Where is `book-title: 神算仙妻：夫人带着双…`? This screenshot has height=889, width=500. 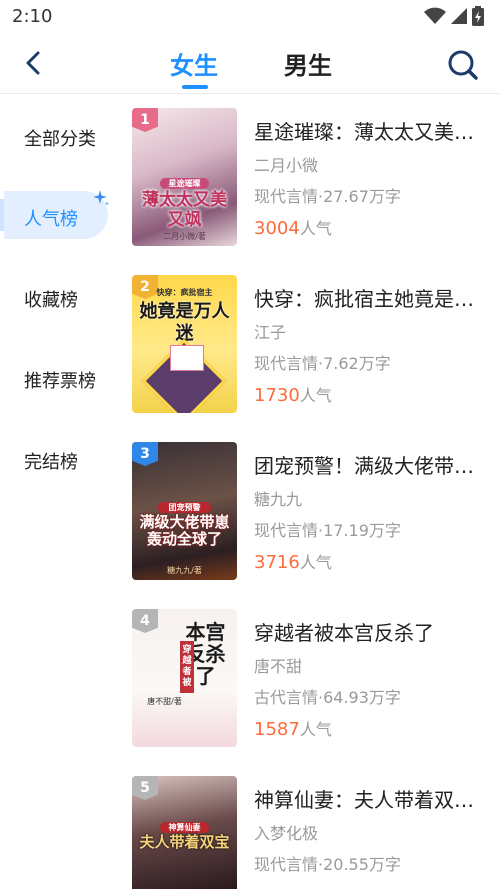
book-title: 神算仙妻：夫人带着双… is located at coordinates (364, 800).